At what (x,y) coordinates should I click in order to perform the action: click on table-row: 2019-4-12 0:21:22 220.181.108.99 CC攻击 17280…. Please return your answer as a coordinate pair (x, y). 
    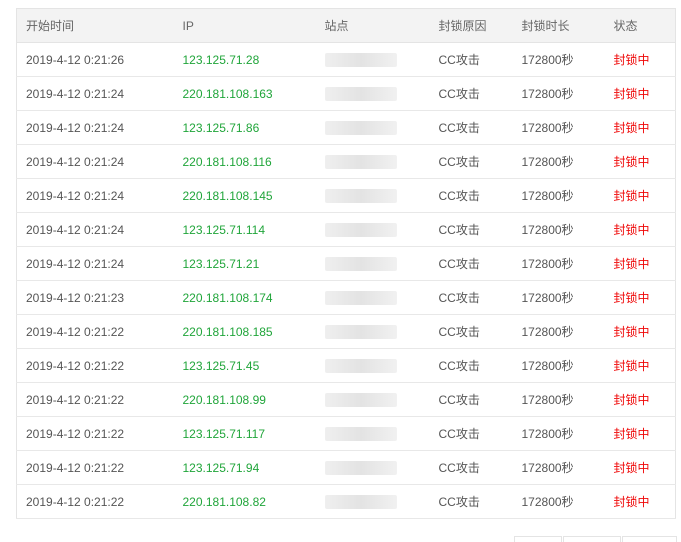
    Looking at the image, I should click on (346, 399).